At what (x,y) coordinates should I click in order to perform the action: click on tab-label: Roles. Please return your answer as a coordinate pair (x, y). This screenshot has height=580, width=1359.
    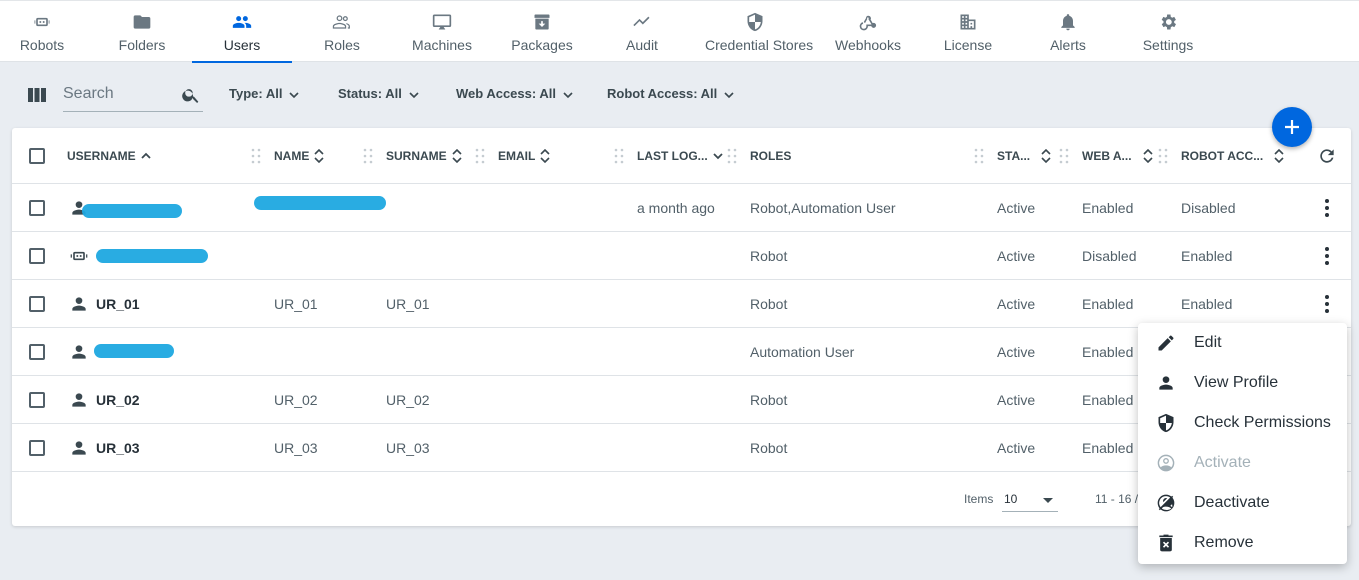
    Looking at the image, I should click on (342, 45).